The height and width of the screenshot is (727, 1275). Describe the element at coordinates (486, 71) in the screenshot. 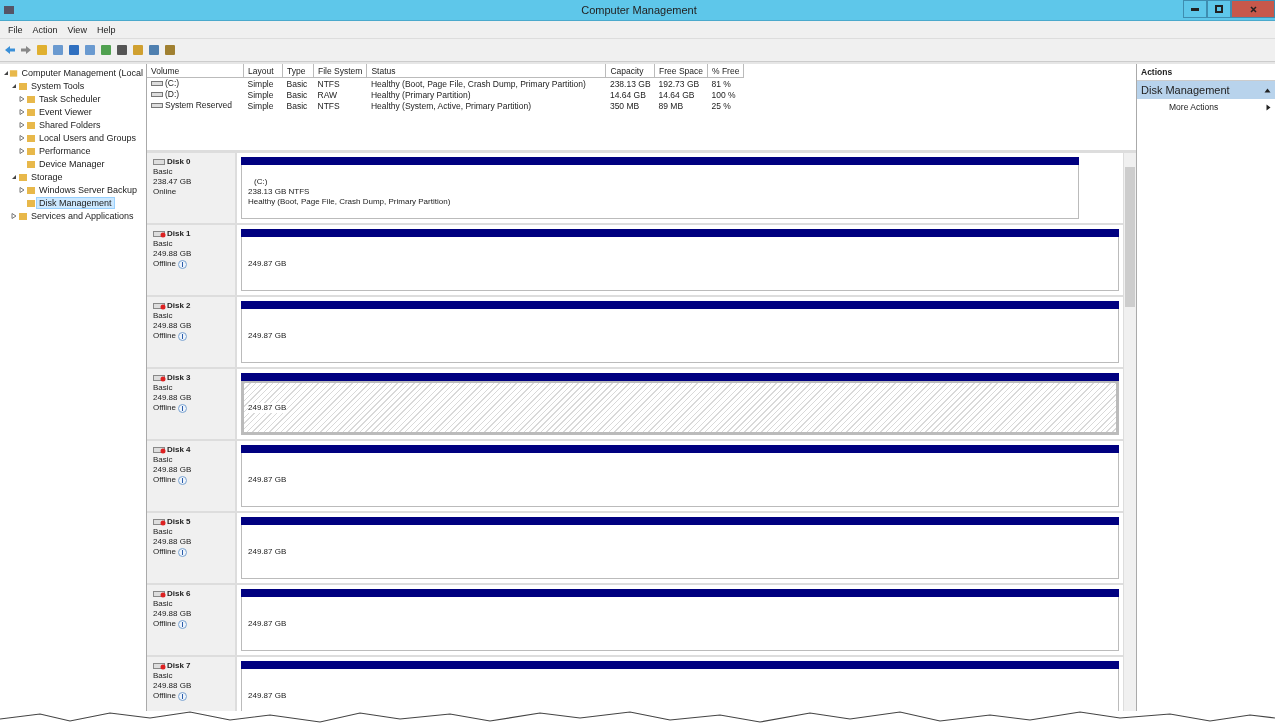

I see `column-header: Status` at that location.